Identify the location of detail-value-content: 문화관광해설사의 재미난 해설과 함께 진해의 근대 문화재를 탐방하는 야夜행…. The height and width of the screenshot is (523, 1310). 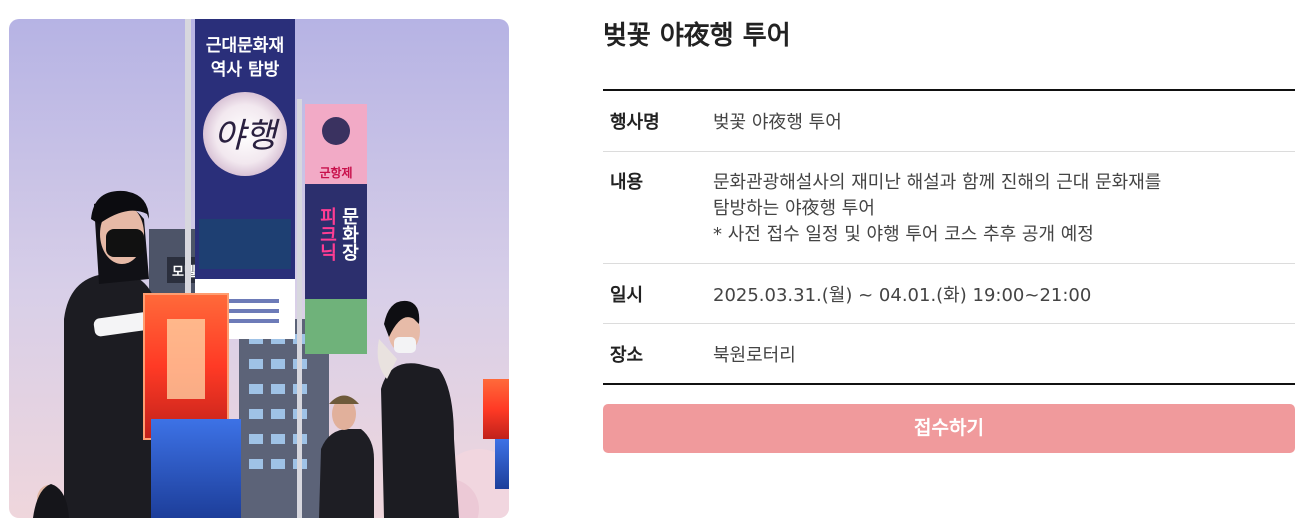
(1004, 216).